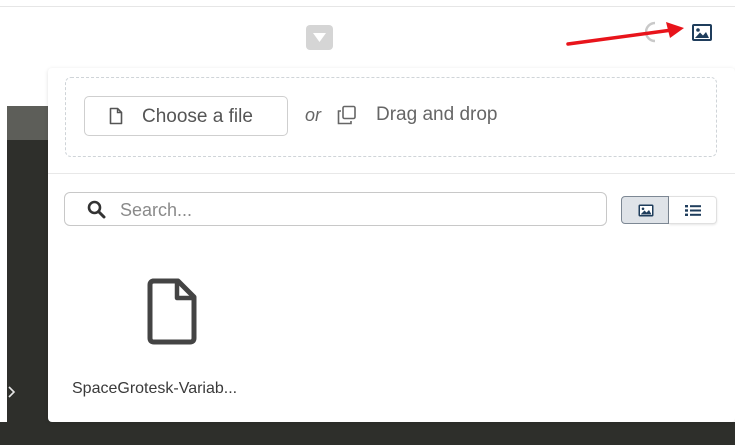 The image size is (735, 445). What do you see at coordinates (391, 173) in the screenshot?
I see `section-divider` at bounding box center [391, 173].